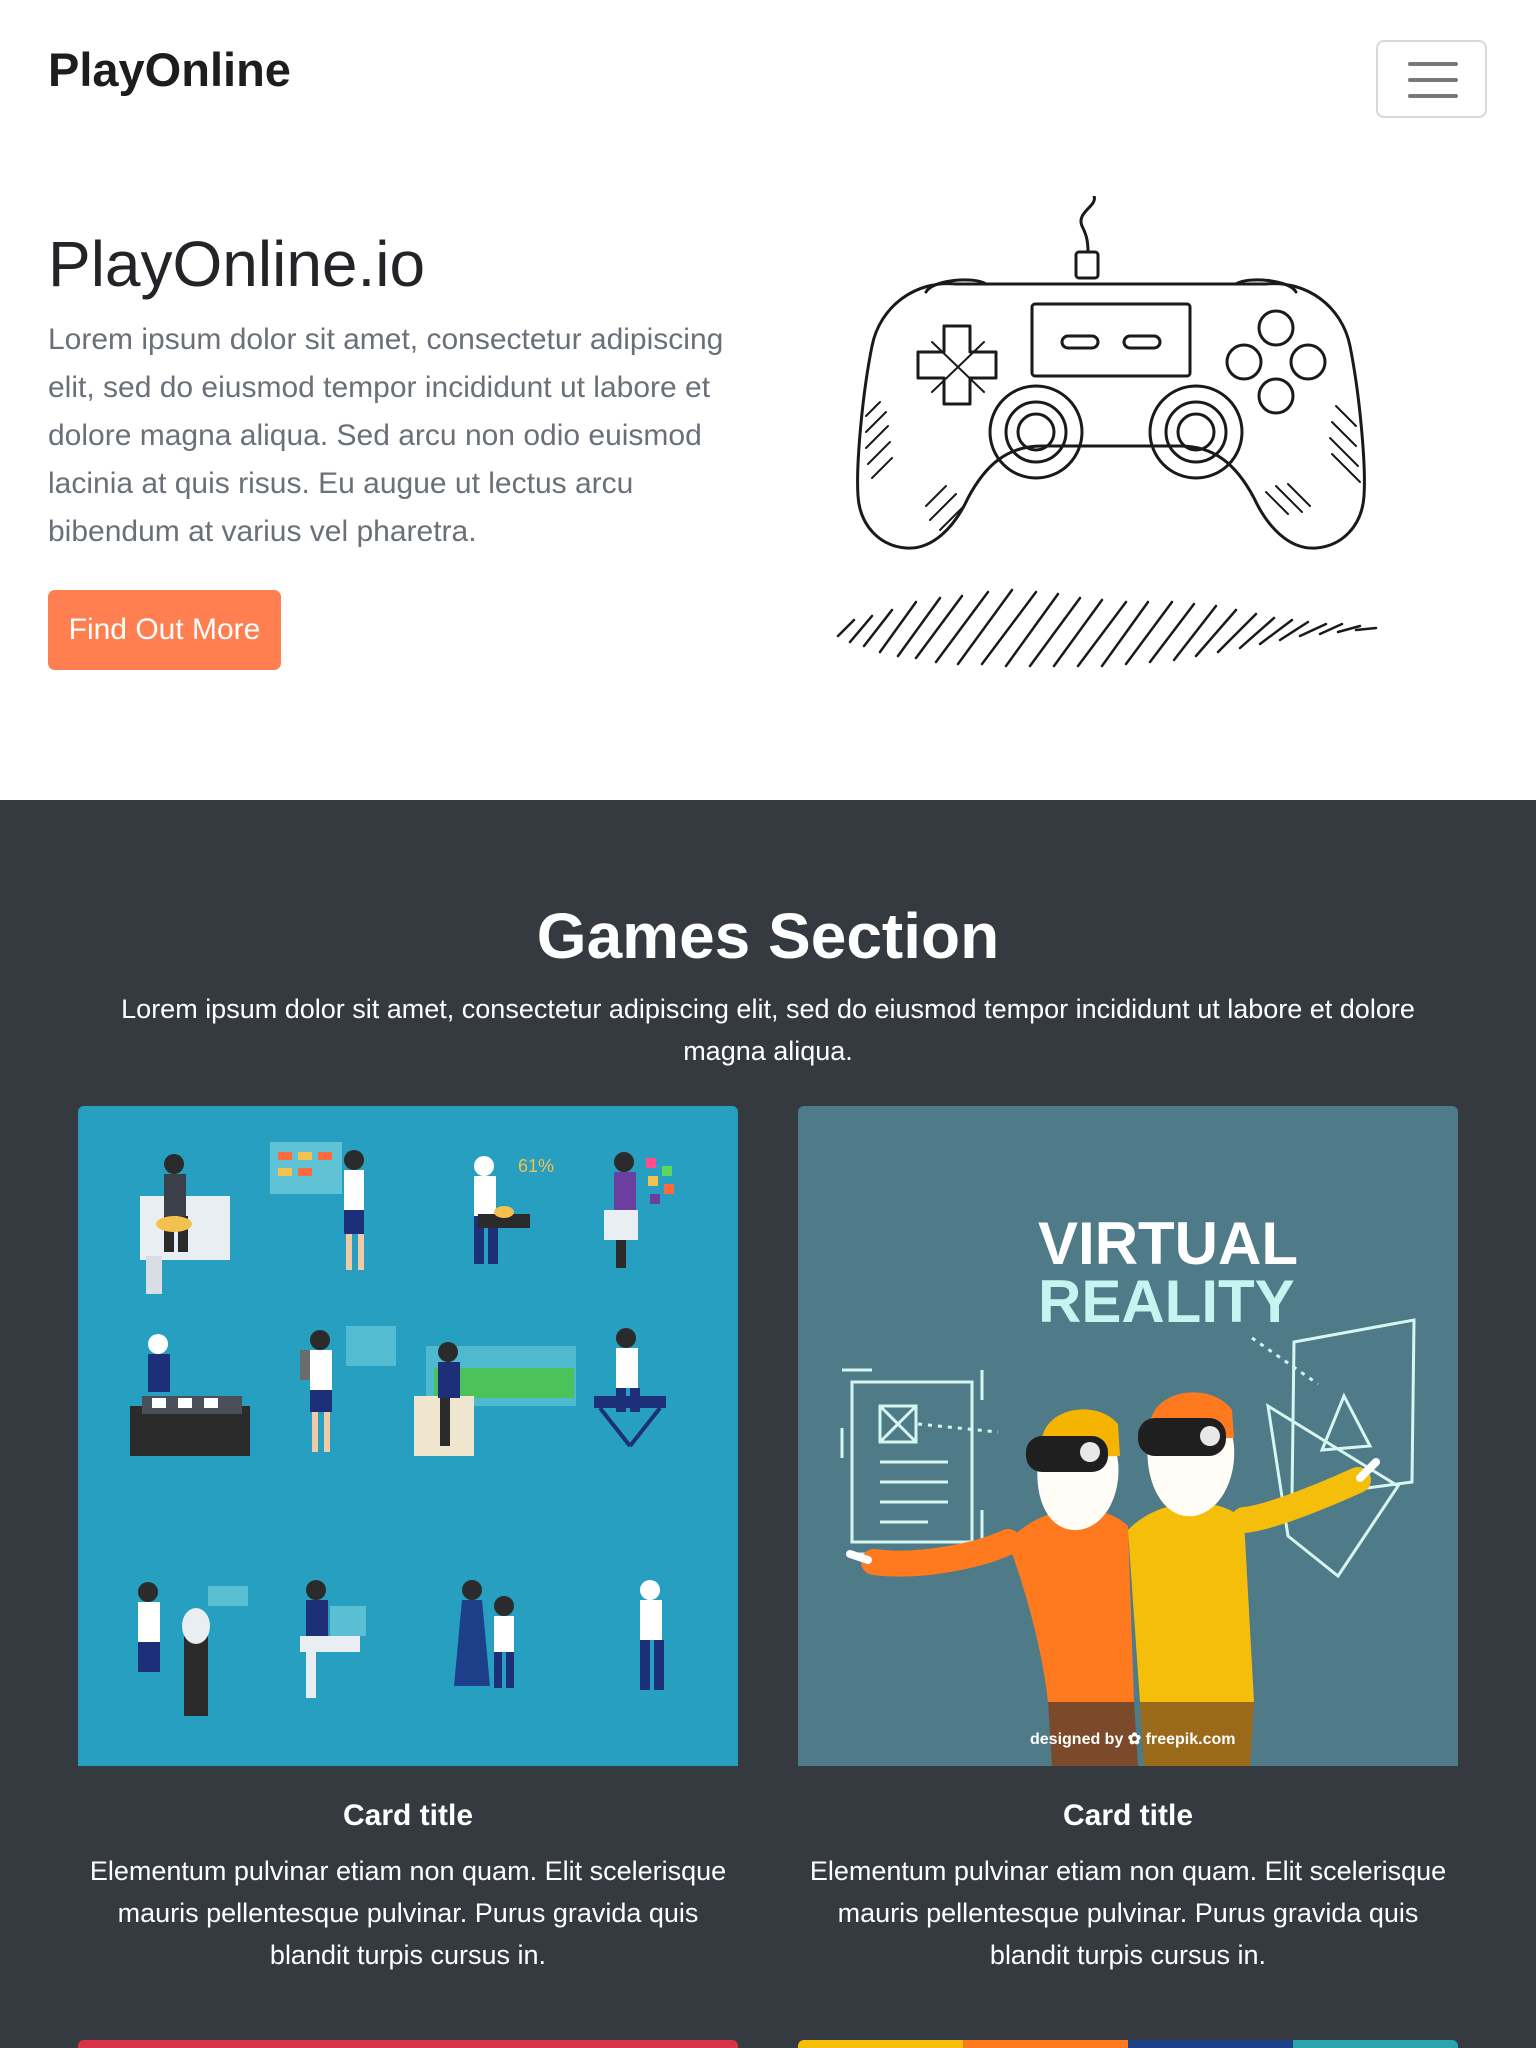 The width and height of the screenshot is (1536, 2048). Describe the element at coordinates (408, 1436) in the screenshot. I see `isometric-people-illustration: 61%` at that location.